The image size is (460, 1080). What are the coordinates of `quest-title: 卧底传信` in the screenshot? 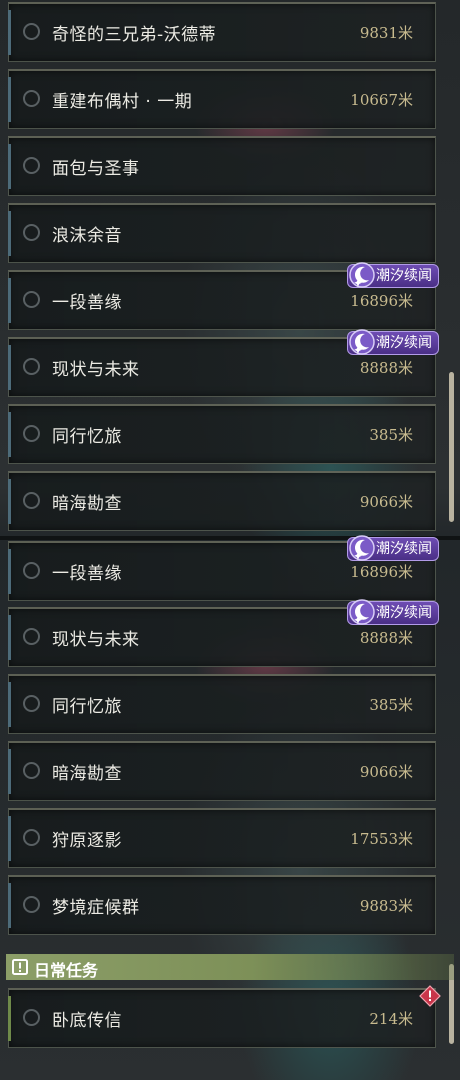 It's located at (87, 1021).